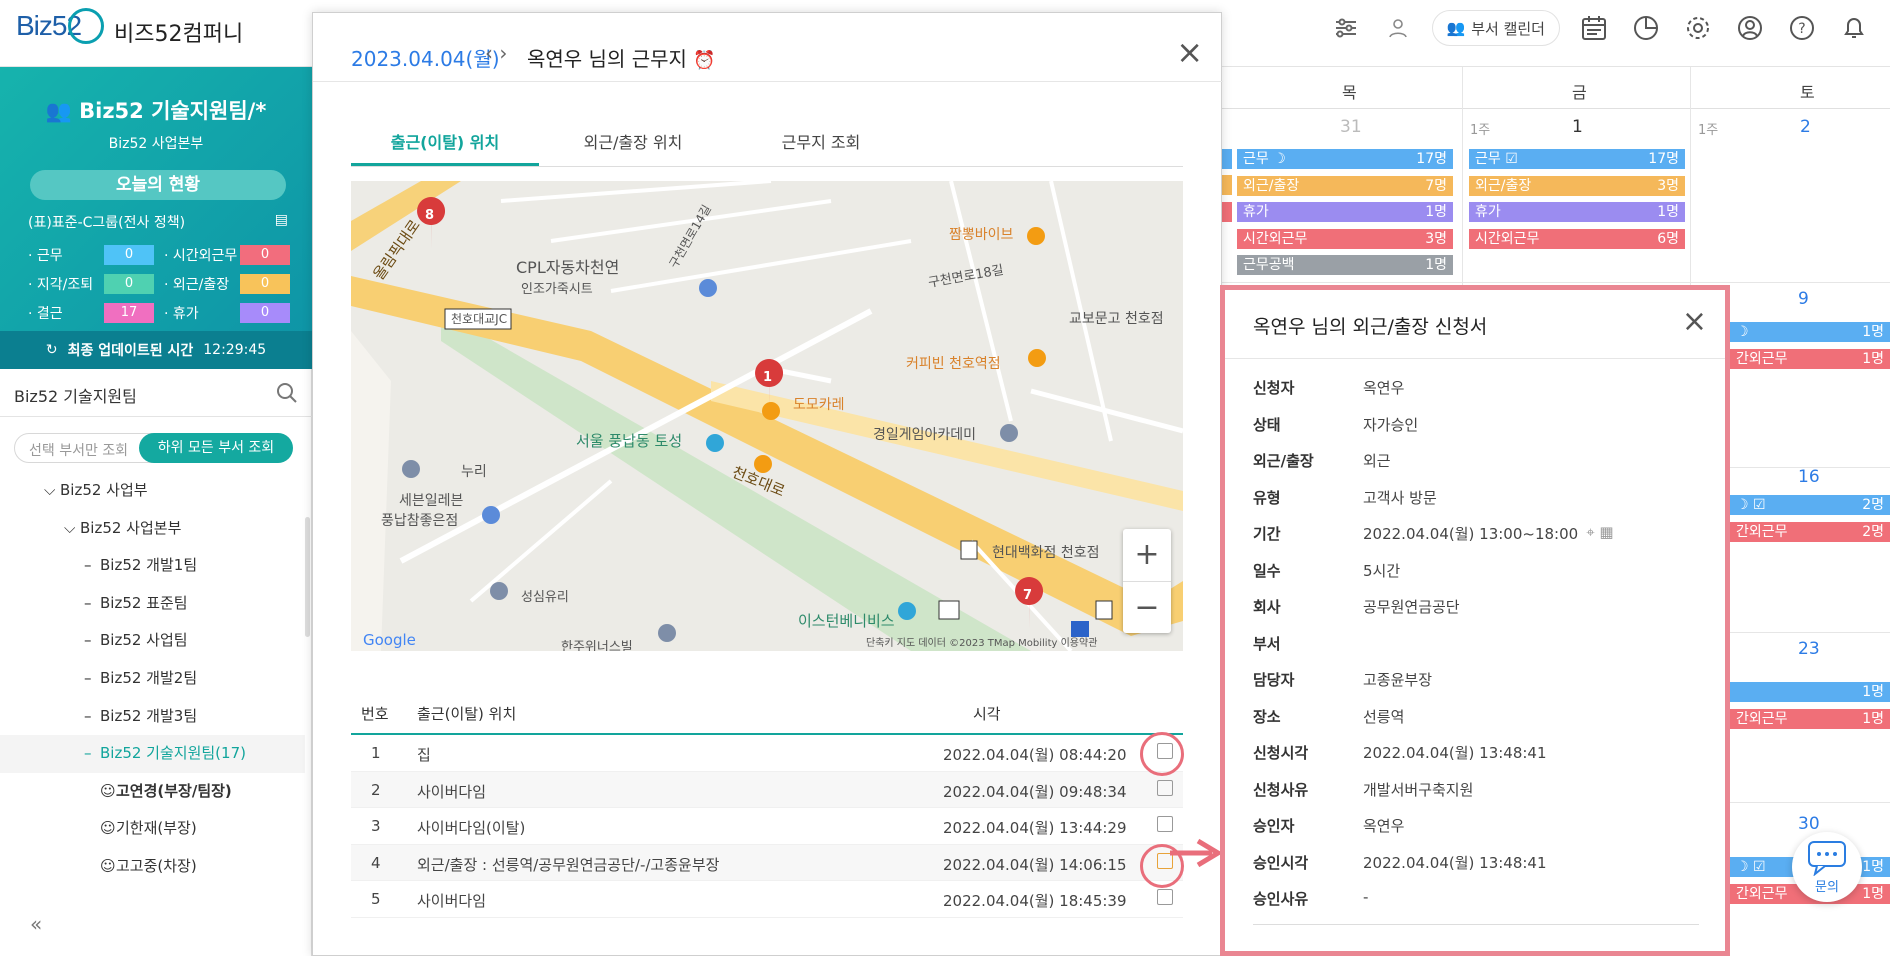 The height and width of the screenshot is (956, 1890). Describe the element at coordinates (1802, 28) in the screenshot. I see `help-icon: ?` at that location.